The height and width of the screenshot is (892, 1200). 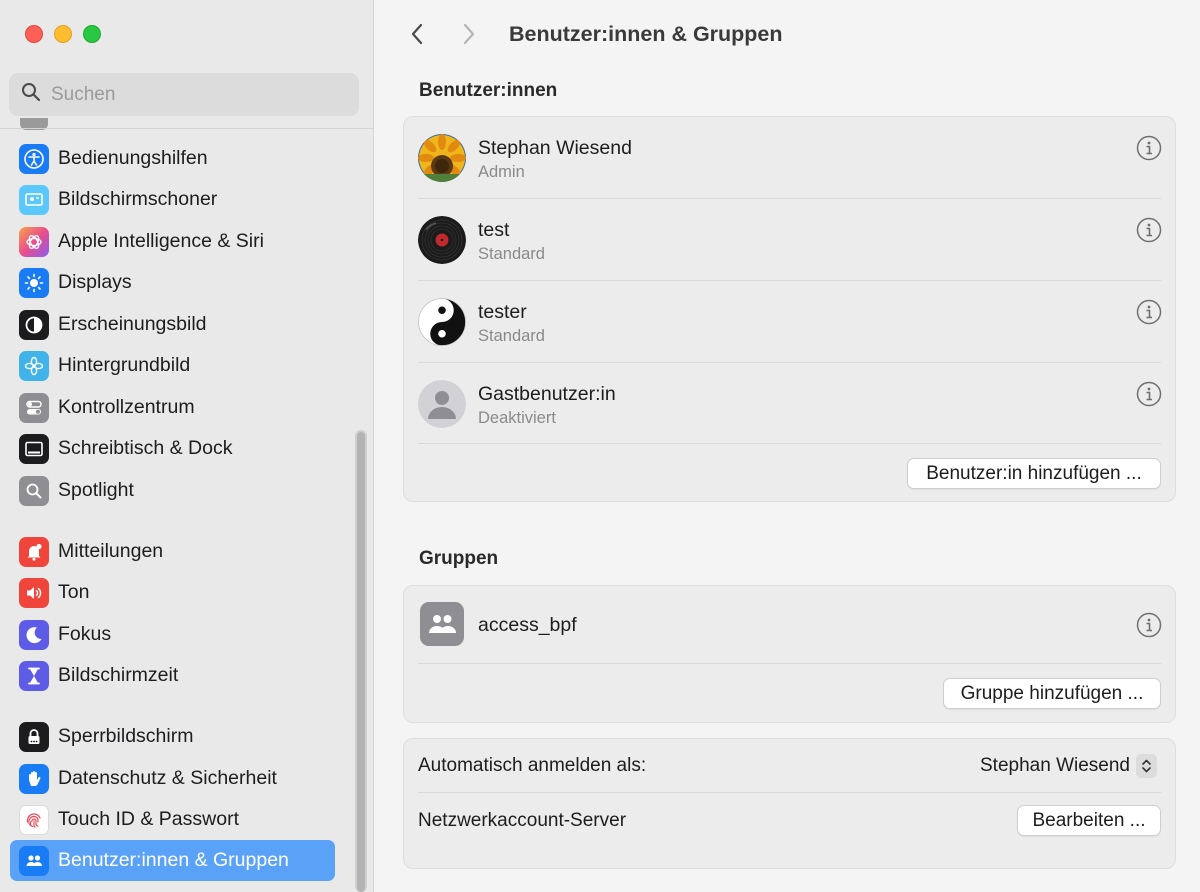 I want to click on user-name: Stephan Wiesend, so click(x=555, y=148).